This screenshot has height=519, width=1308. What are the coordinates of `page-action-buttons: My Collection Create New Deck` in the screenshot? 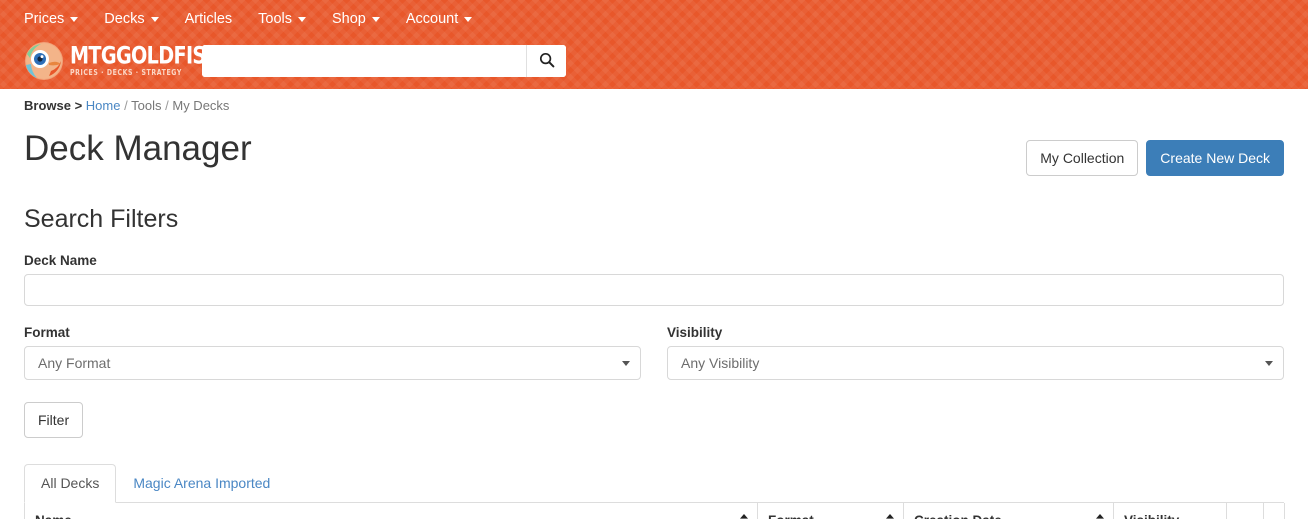 It's located at (1155, 153).